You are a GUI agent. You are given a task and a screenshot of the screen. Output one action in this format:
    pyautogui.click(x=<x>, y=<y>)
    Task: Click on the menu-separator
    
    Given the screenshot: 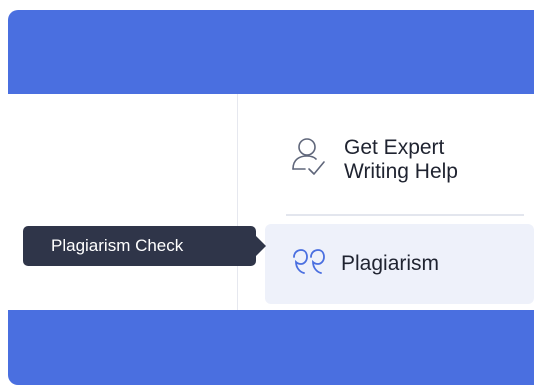 What is the action you would take?
    pyautogui.click(x=405, y=215)
    